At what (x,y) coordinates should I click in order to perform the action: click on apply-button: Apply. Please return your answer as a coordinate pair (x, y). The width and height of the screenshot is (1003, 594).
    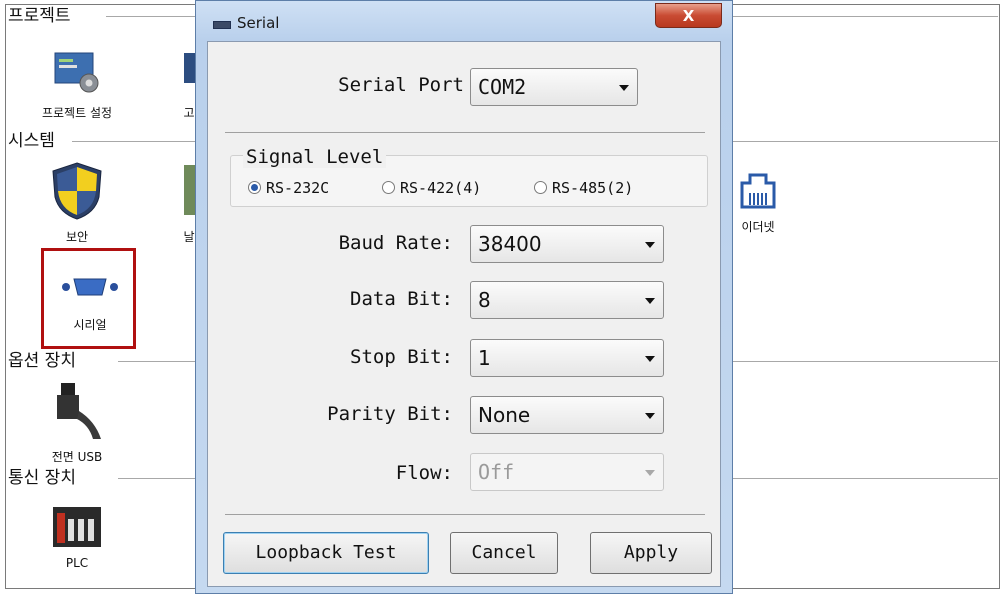
    Looking at the image, I should click on (651, 553).